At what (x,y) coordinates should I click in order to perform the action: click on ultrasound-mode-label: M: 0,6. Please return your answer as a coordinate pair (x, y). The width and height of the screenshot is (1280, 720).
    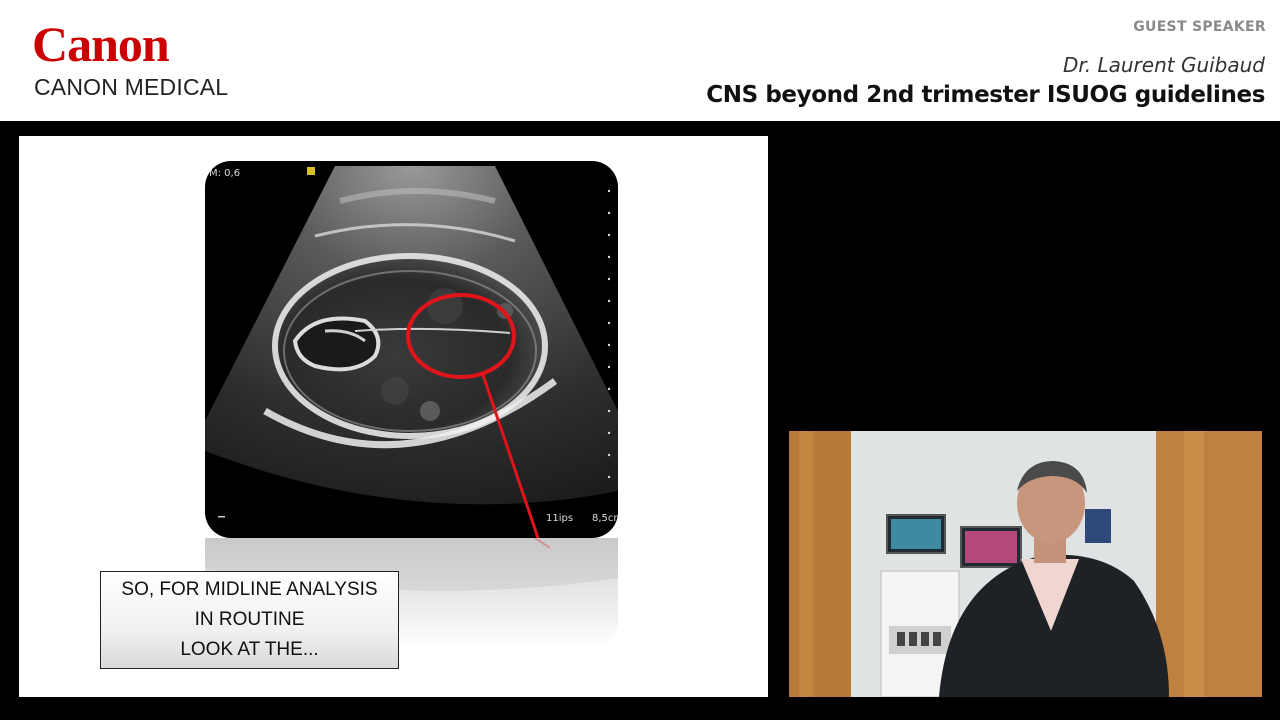
    Looking at the image, I should click on (225, 173).